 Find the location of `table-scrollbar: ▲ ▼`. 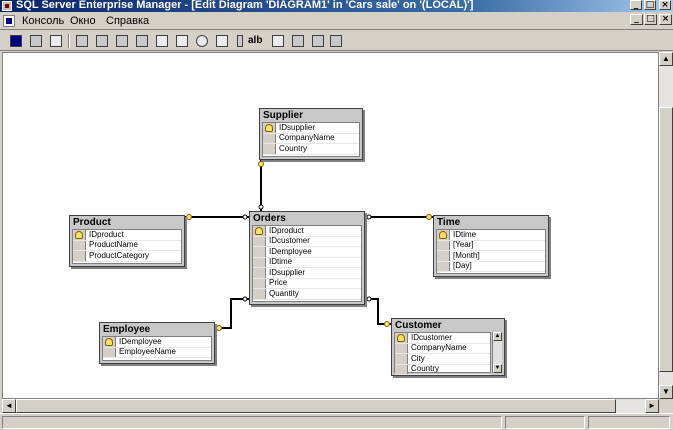

table-scrollbar: ▲ ▼ is located at coordinates (497, 352).